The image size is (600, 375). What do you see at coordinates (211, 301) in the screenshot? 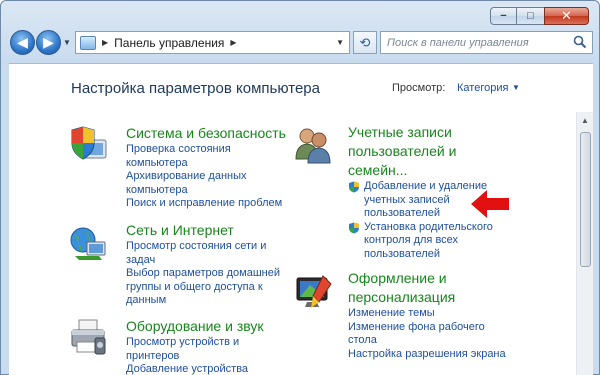
I see `link-homegroup-cont2: данным` at bounding box center [211, 301].